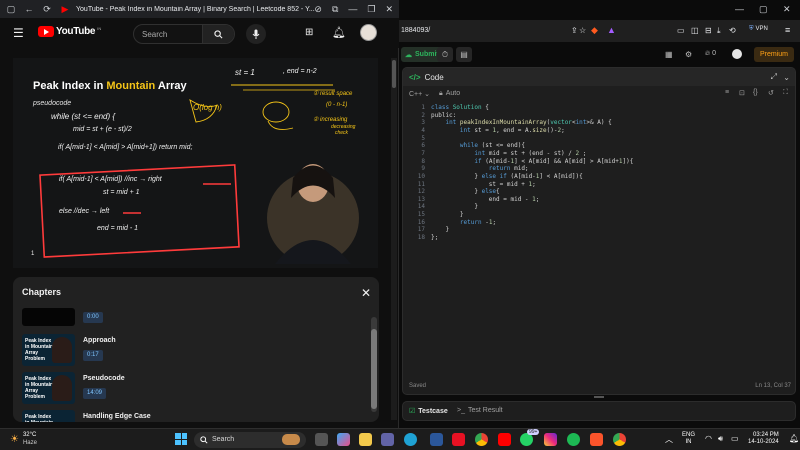  What do you see at coordinates (611, 30) in the screenshot?
I see `brave-rewards-icon: ▲` at bounding box center [611, 30].